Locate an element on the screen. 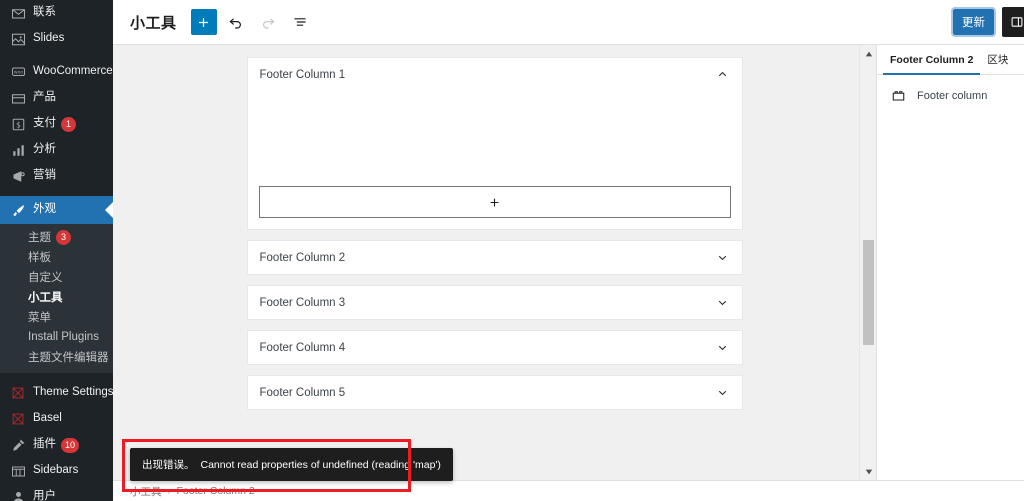  mail-icon is located at coordinates (18, 13).